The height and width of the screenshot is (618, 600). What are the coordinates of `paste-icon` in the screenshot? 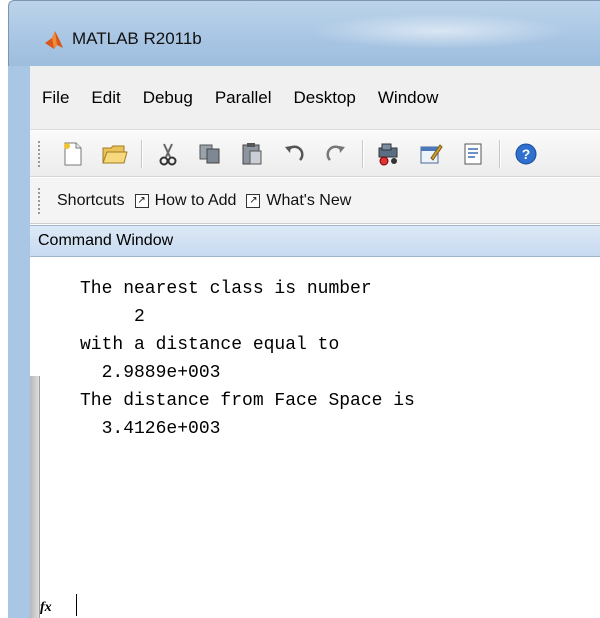 It's located at (252, 154).